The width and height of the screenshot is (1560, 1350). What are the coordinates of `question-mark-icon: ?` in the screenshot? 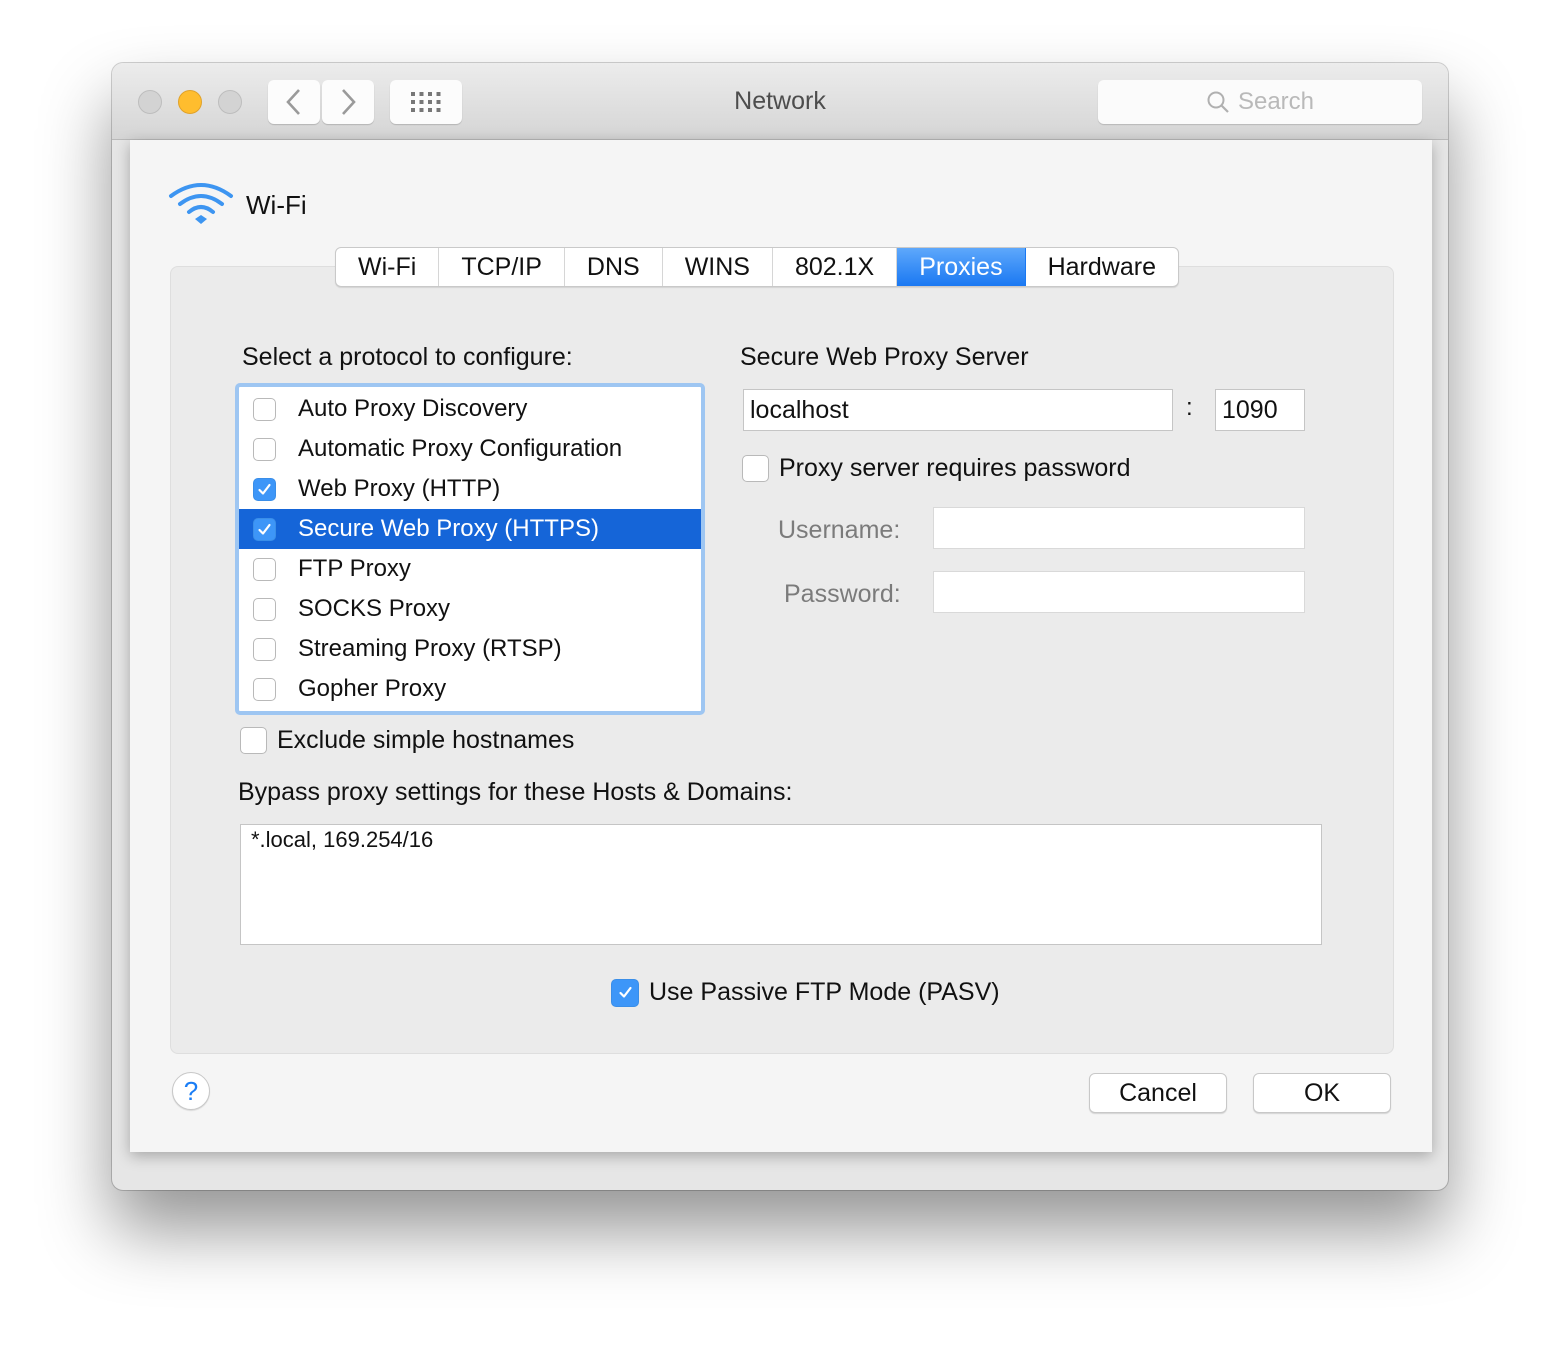 It's located at (191, 1090).